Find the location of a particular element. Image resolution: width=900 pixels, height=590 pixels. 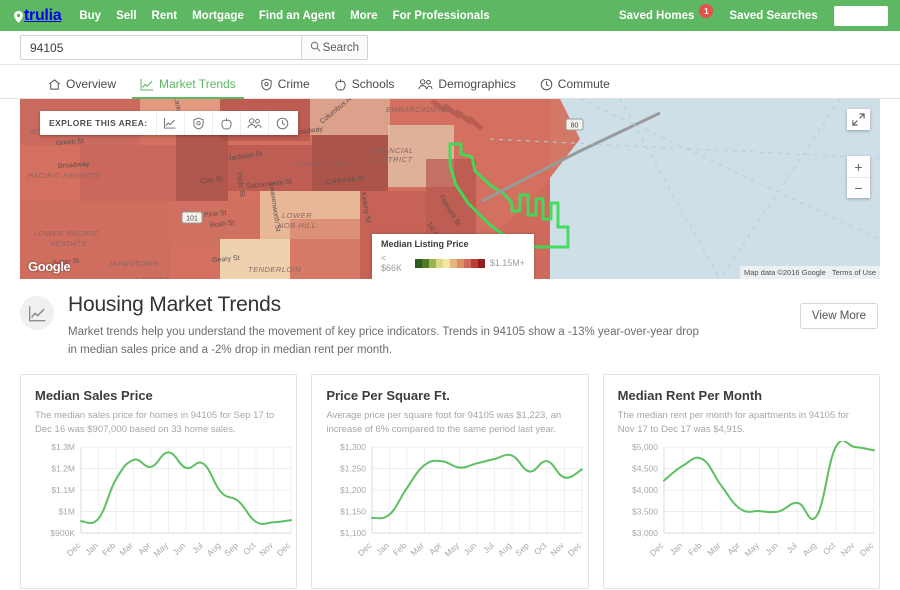

explore-demographics-button is located at coordinates (253, 123).